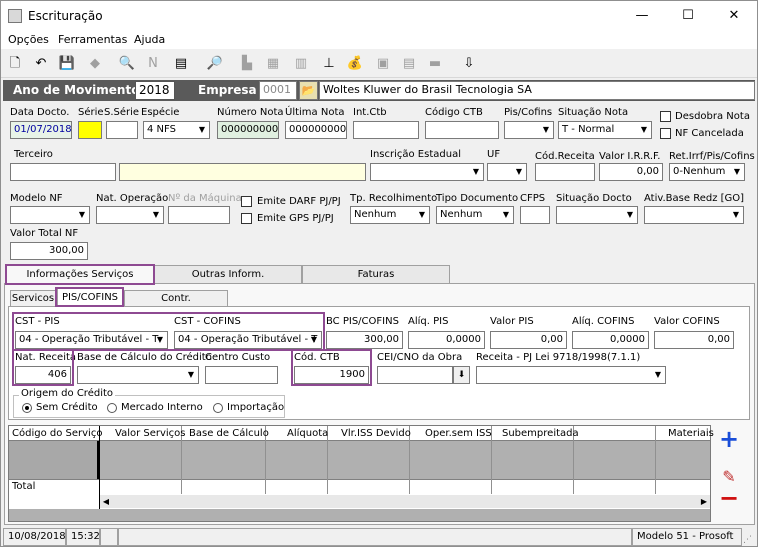 The width and height of the screenshot is (758, 547). I want to click on minimize-button: —, so click(642, 16).